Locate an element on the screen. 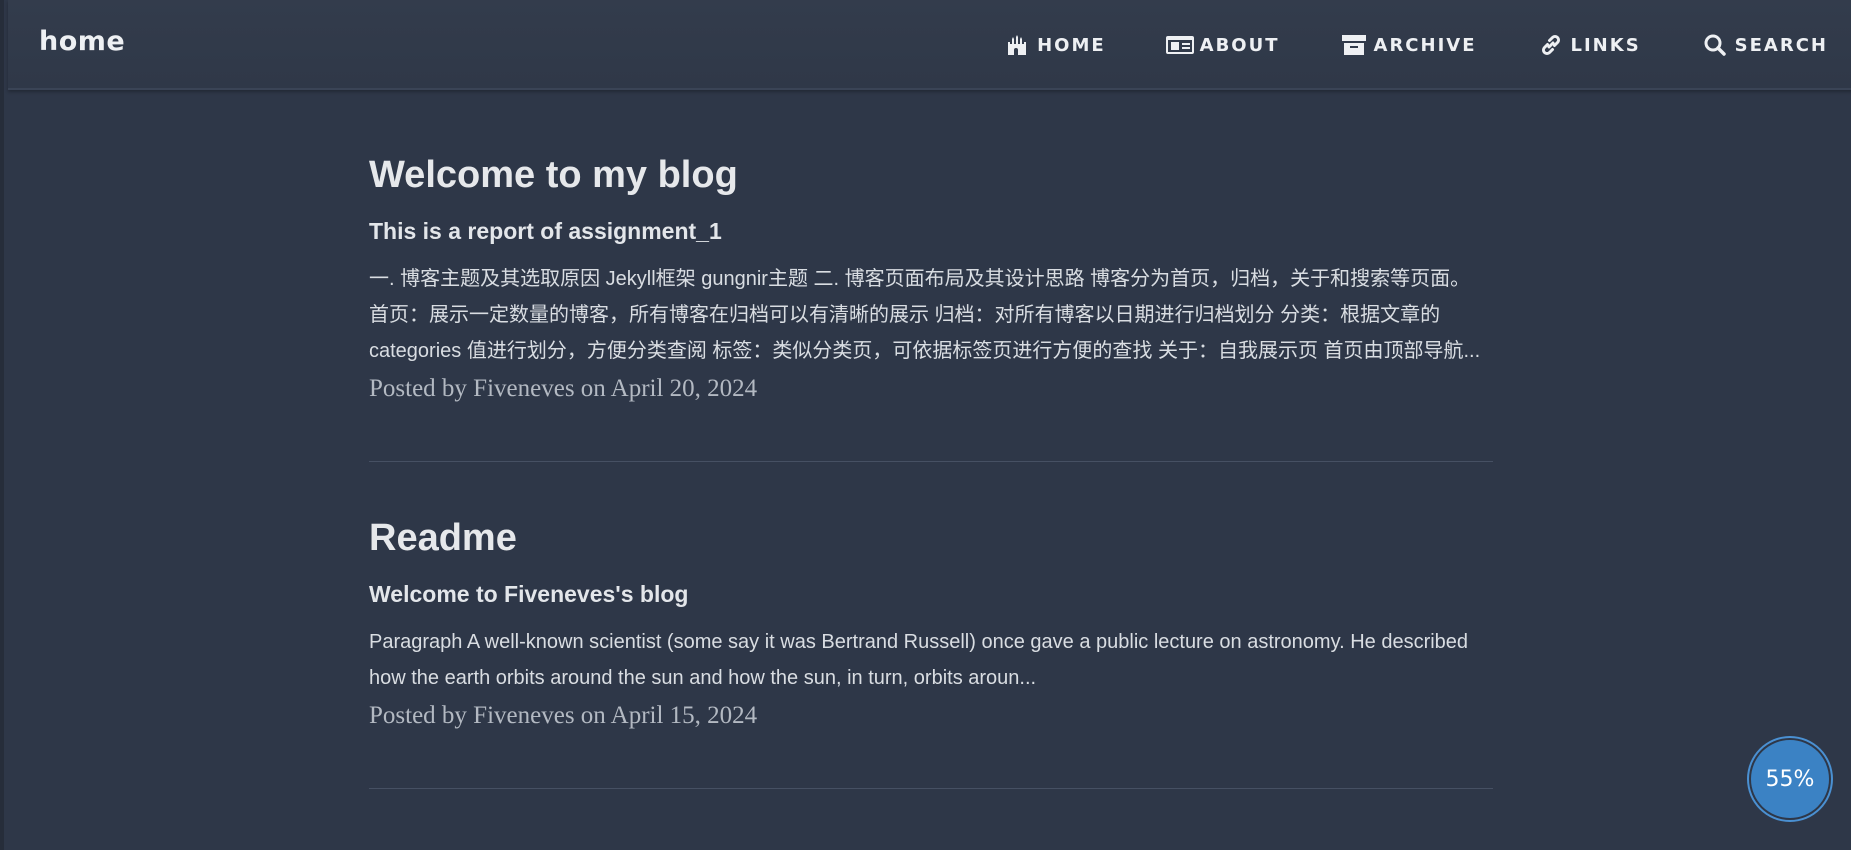 The height and width of the screenshot is (850, 1851). nav-archive-label: ARCHIVE is located at coordinates (1425, 45).